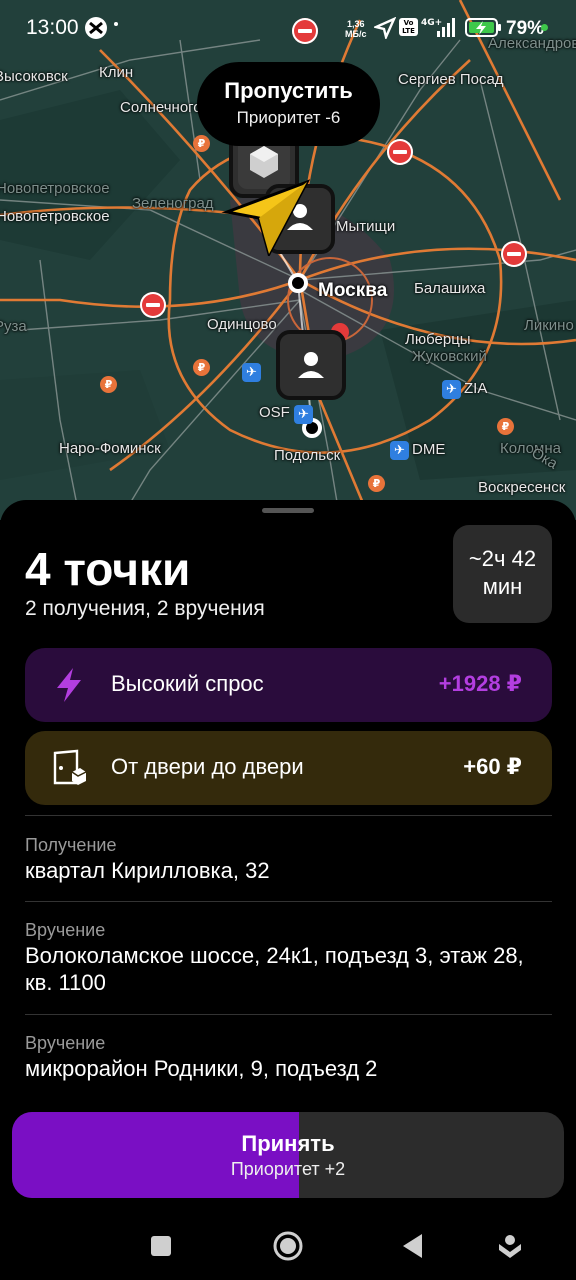 The height and width of the screenshot is (1280, 576). I want to click on status-time: 13:00, so click(52, 27).